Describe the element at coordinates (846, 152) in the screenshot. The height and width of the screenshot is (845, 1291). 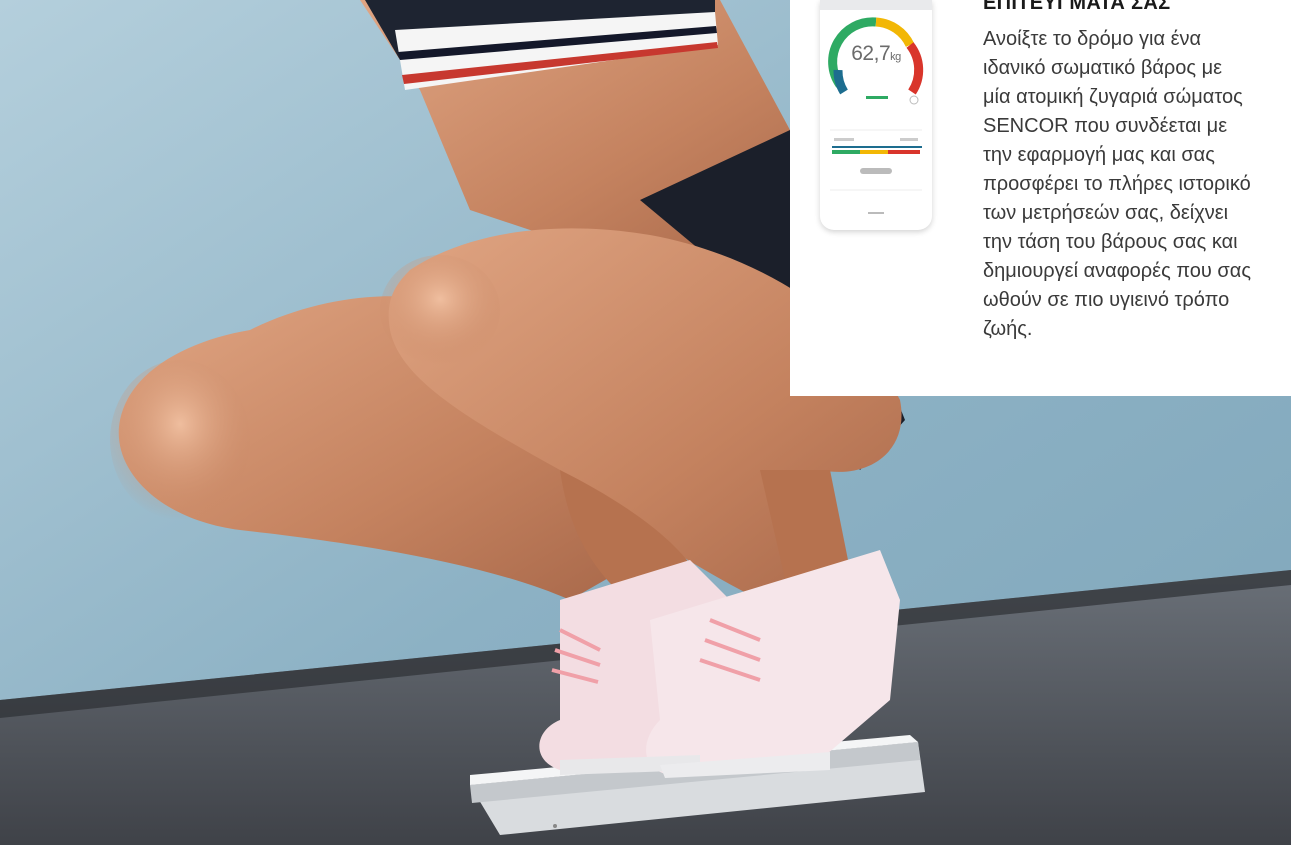
I see `weight-bar-green` at that location.